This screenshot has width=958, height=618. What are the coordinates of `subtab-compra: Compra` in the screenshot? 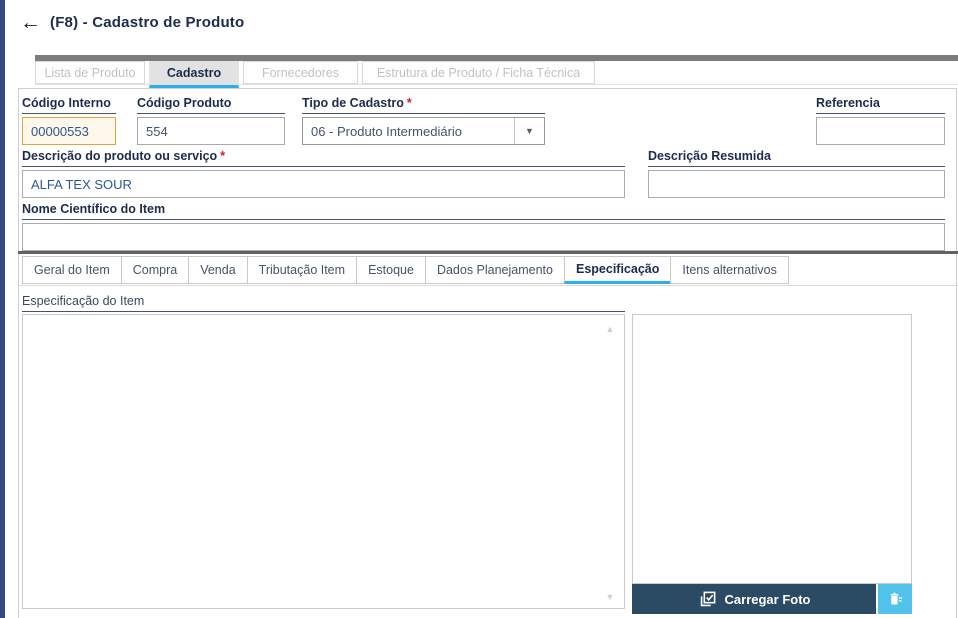 It's located at (155, 270).